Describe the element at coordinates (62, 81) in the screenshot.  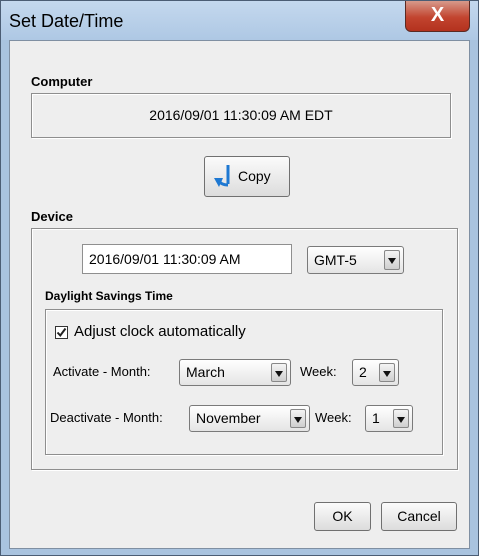
I see `computer-label: Computer` at that location.